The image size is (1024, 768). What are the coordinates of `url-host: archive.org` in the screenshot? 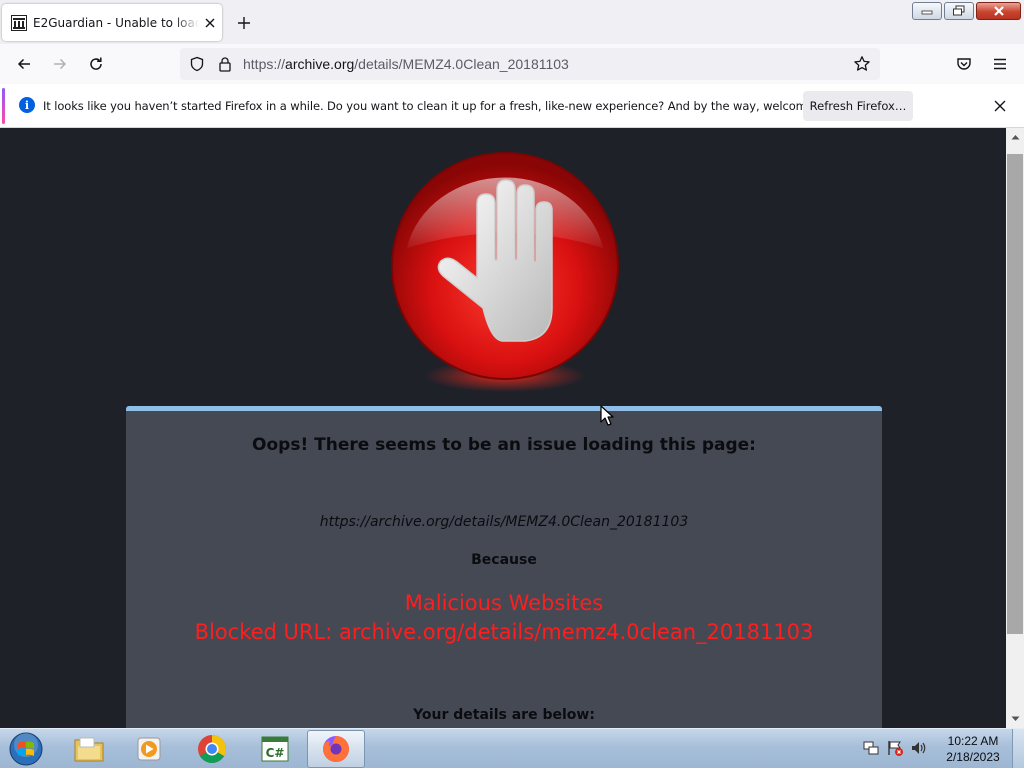 It's located at (320, 64).